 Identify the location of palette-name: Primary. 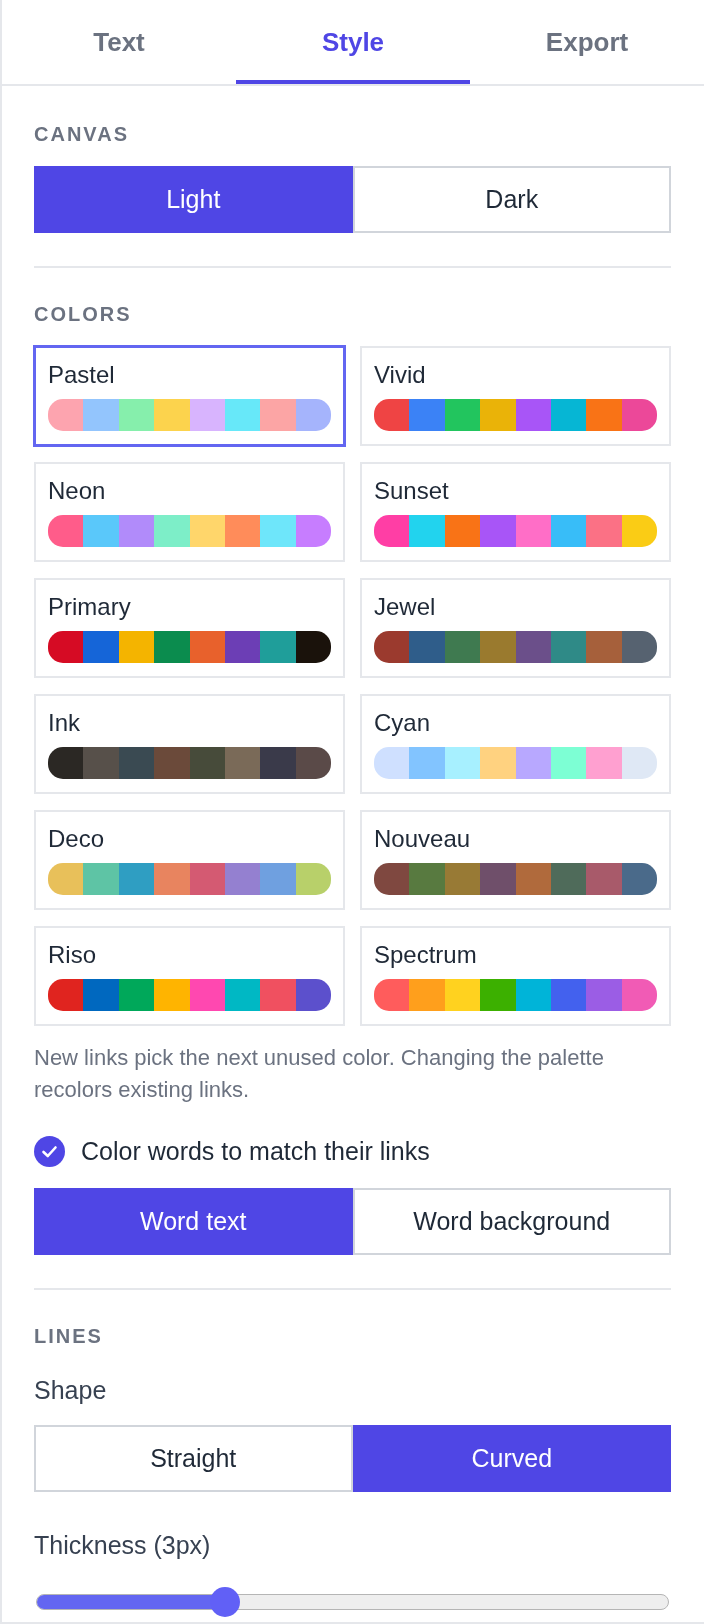
(89, 607).